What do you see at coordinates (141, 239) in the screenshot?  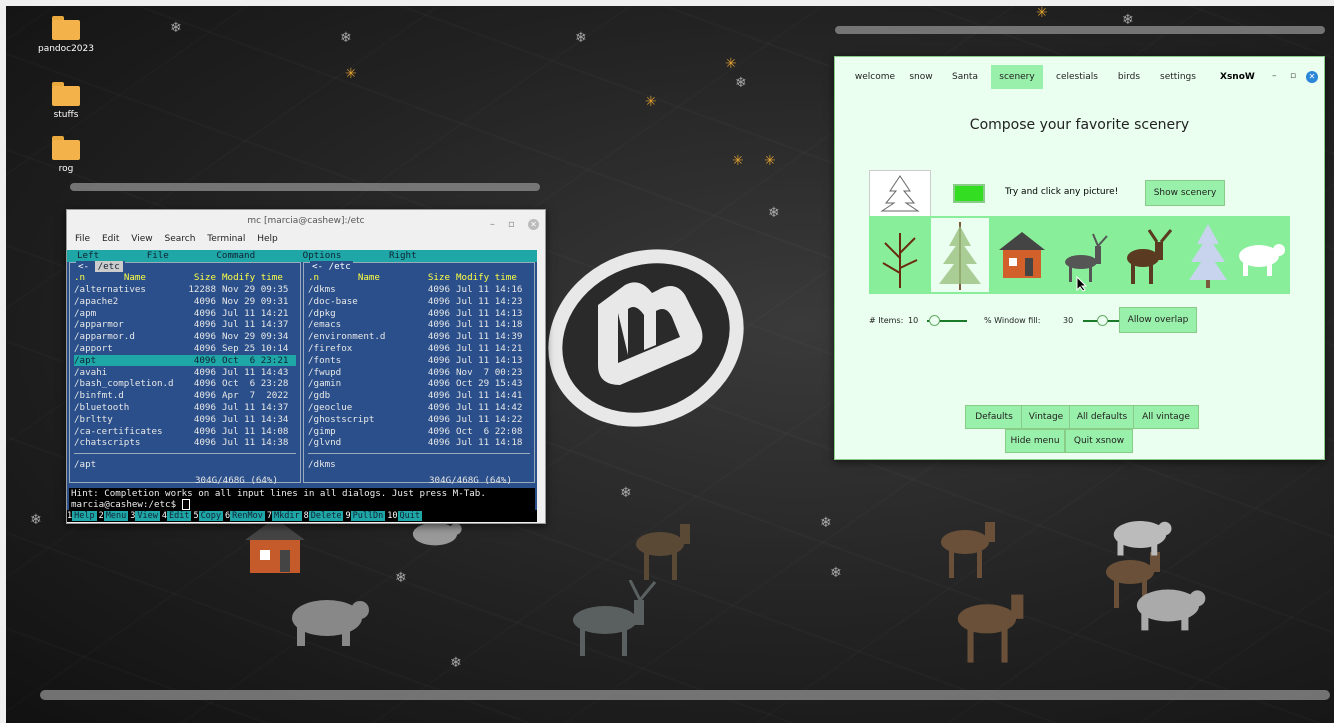 I see `menu-view: View` at bounding box center [141, 239].